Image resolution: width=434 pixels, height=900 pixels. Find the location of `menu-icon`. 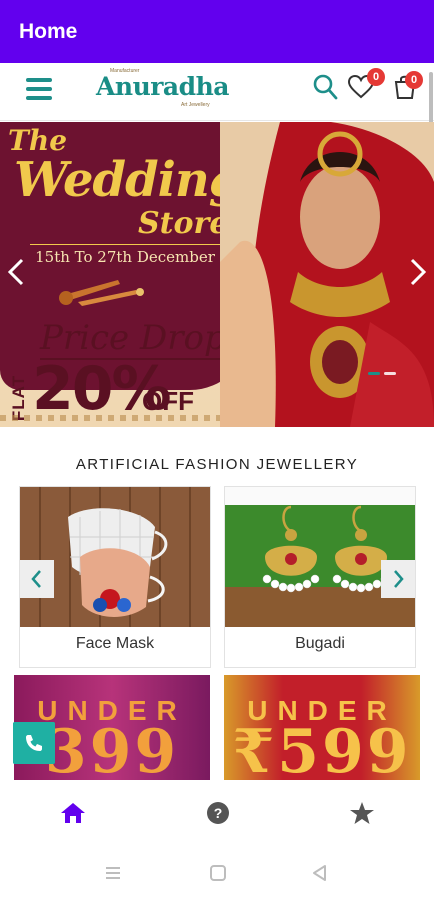

menu-icon is located at coordinates (39, 89).